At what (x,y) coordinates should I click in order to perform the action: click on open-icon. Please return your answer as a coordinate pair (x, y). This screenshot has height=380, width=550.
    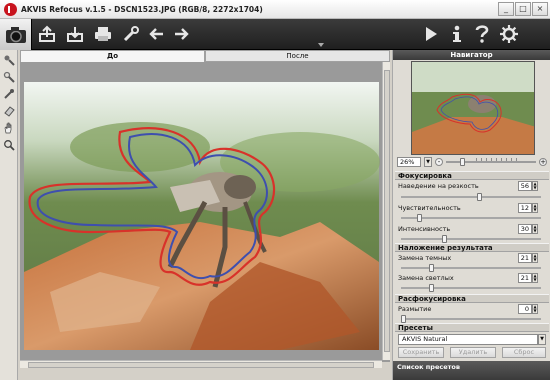
    Looking at the image, I should click on (47, 34).